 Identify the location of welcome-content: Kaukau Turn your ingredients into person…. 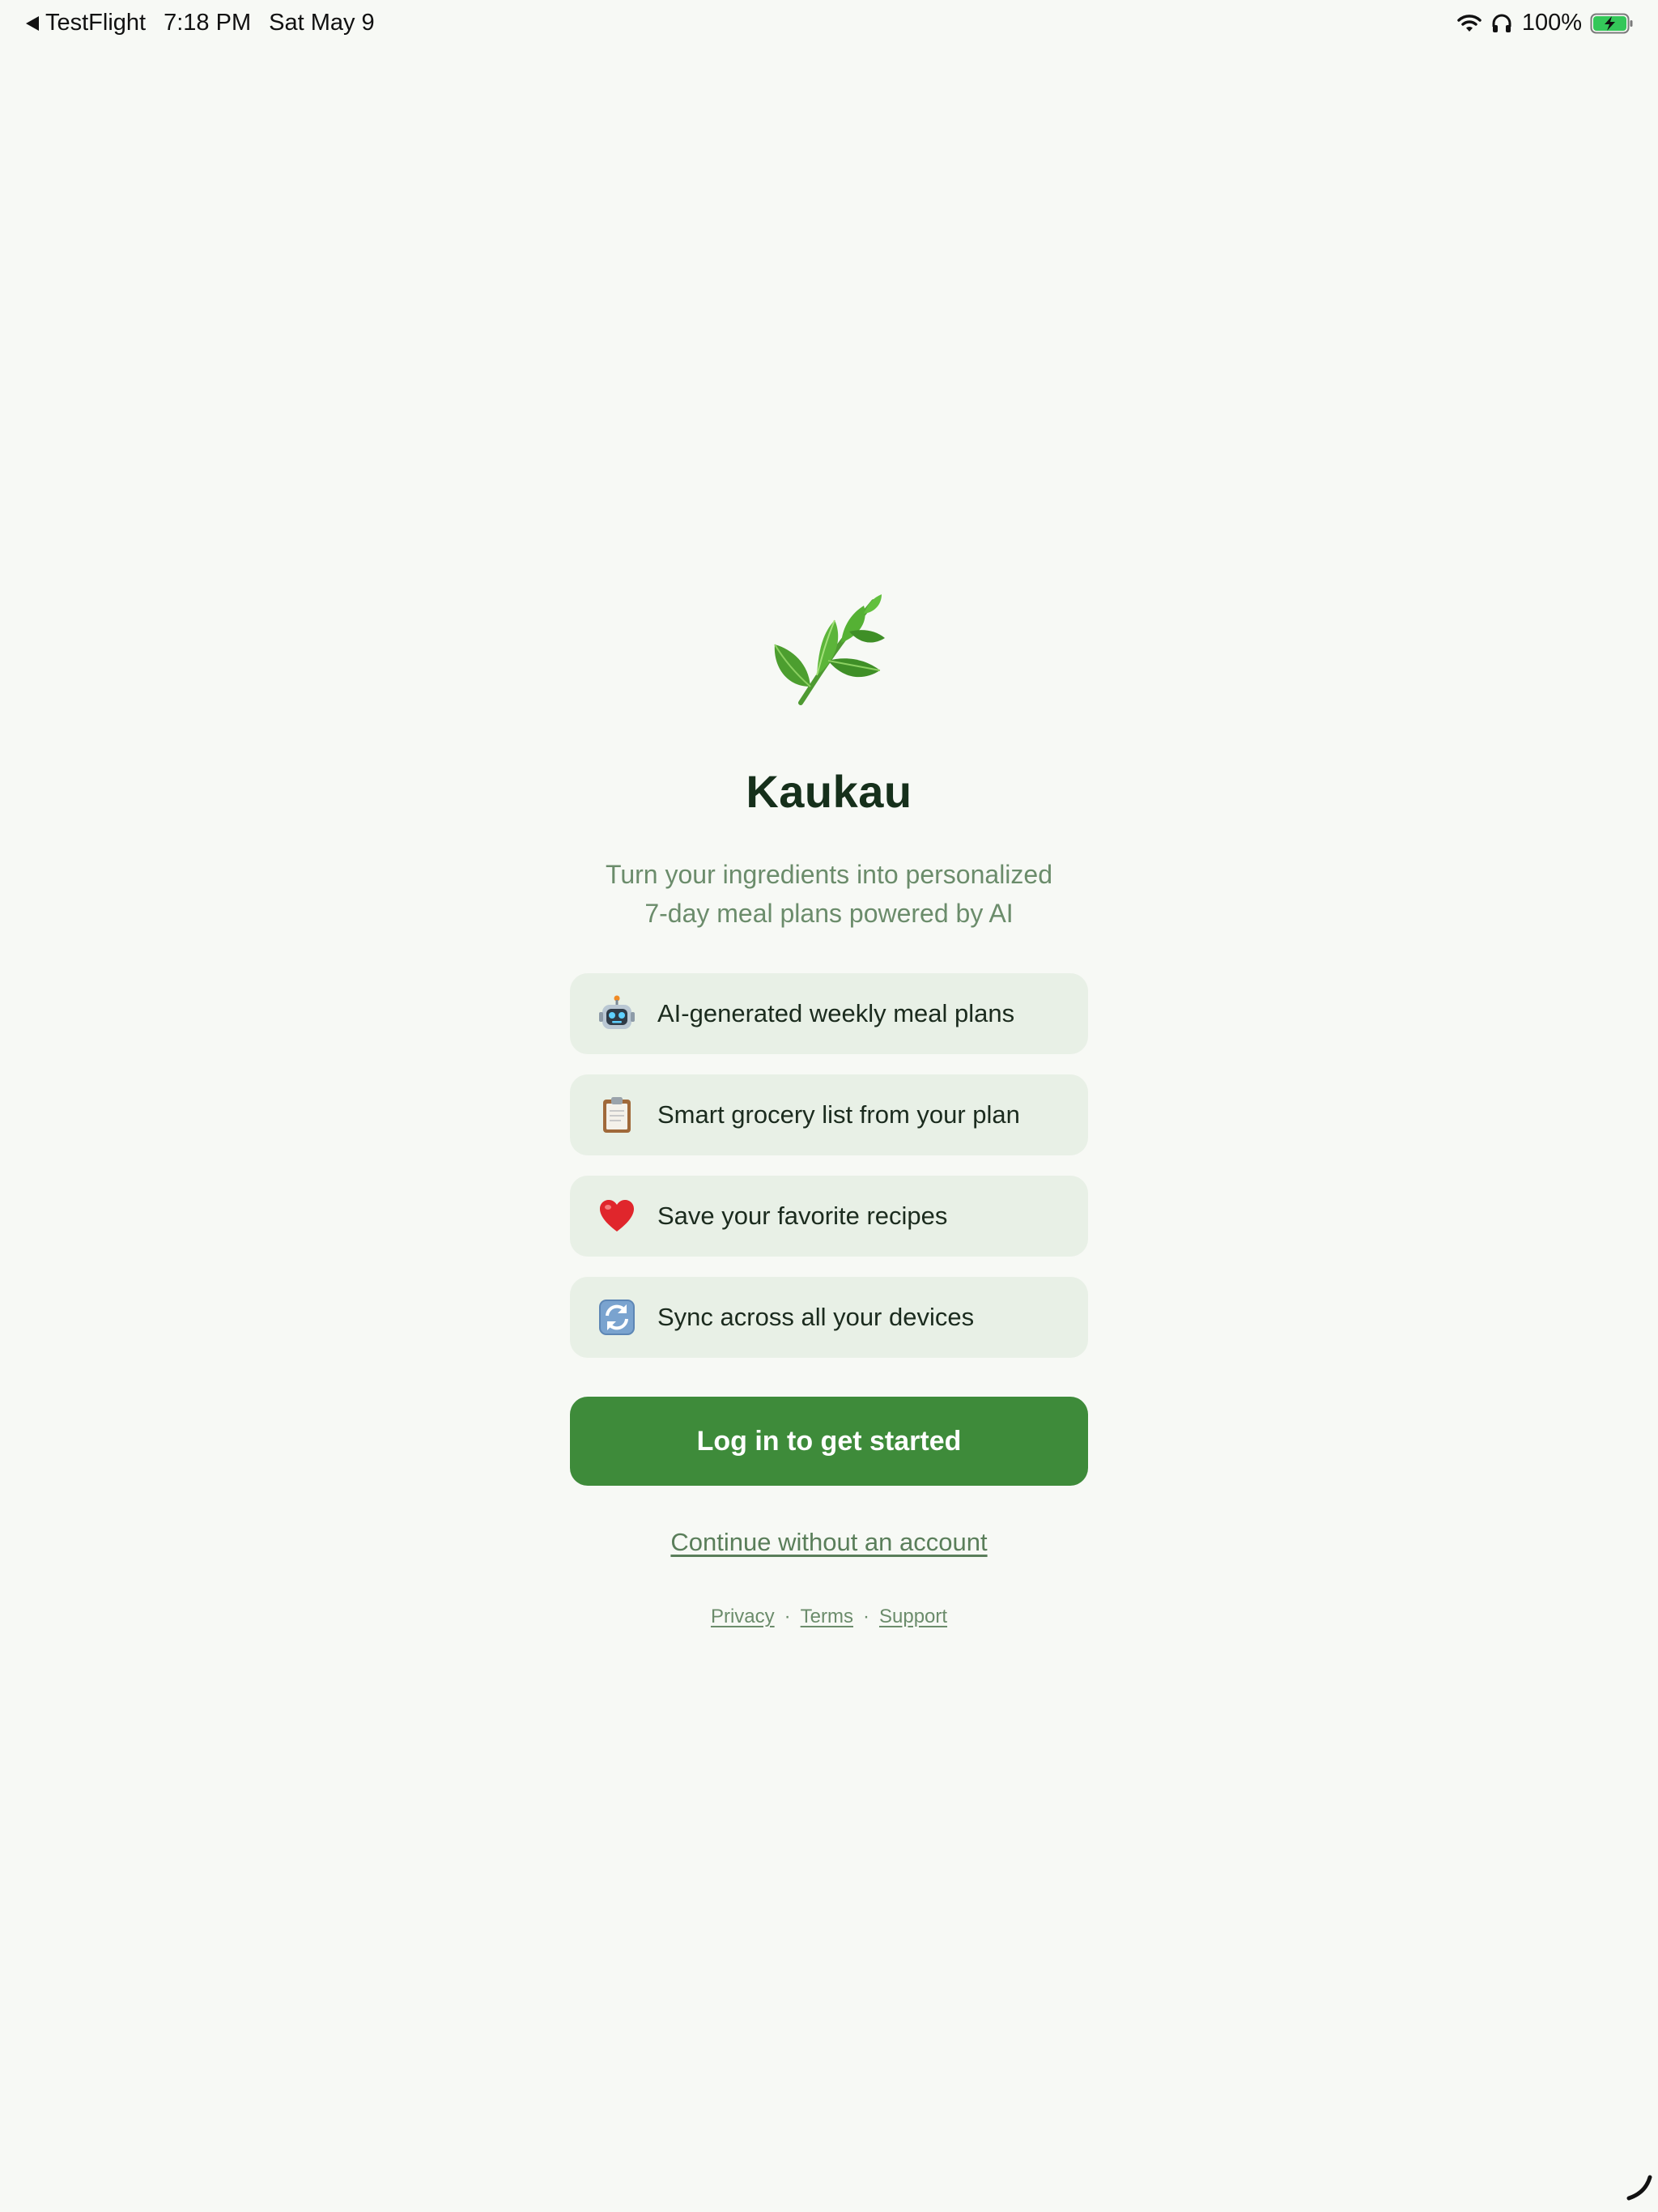
(829, 1109).